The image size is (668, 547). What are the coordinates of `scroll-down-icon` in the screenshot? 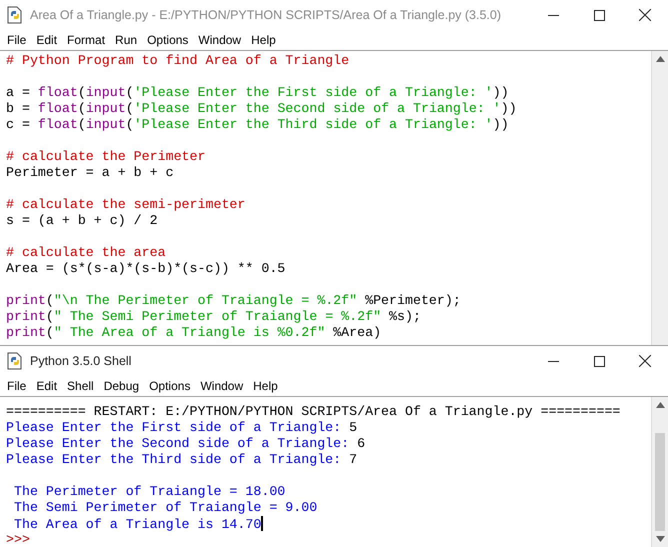 It's located at (660, 539).